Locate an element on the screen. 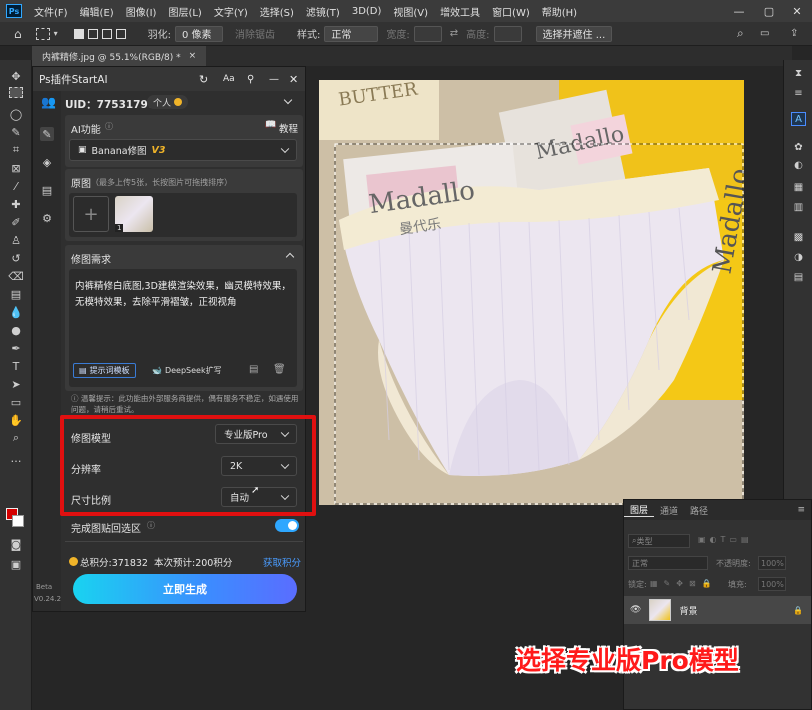 The image size is (812, 710). workspace-icon: ▭ is located at coordinates (764, 33).